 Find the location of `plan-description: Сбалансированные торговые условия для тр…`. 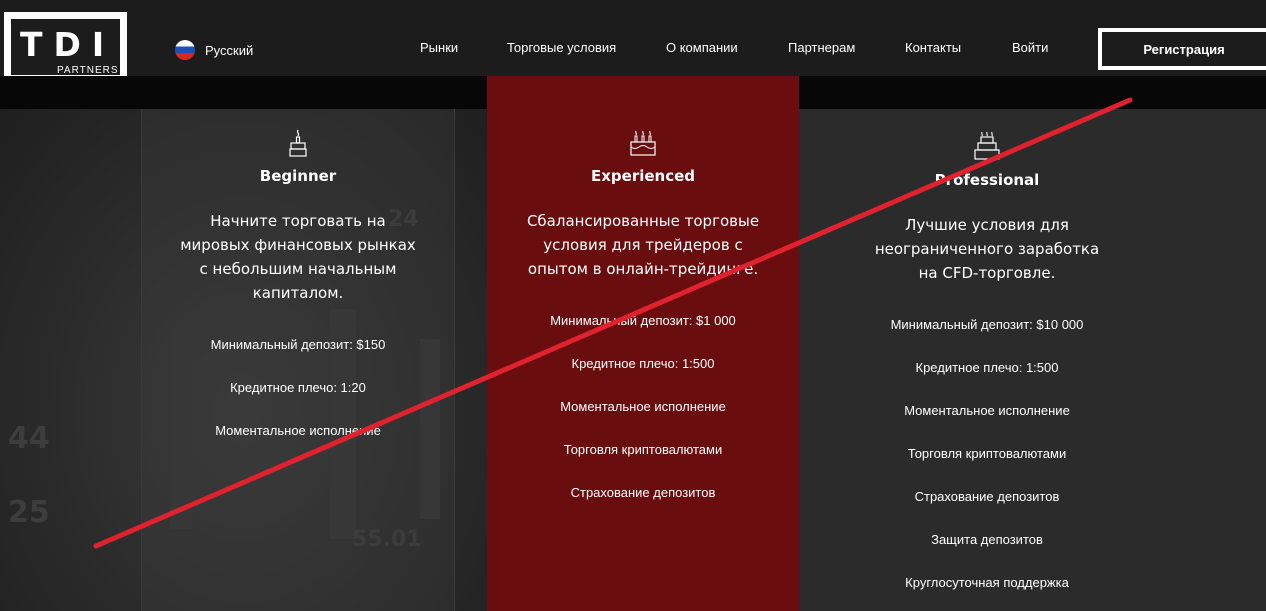

plan-description: Сбалансированные торговые условия для тр… is located at coordinates (643, 245).